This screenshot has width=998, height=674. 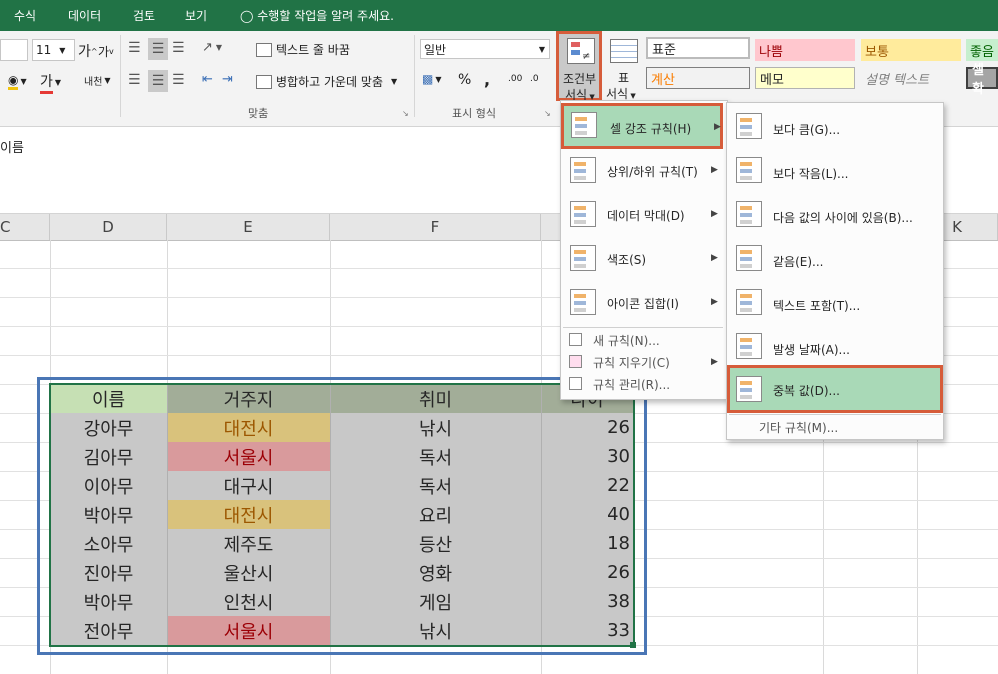 I want to click on less-than-icon, so click(x=749, y=170).